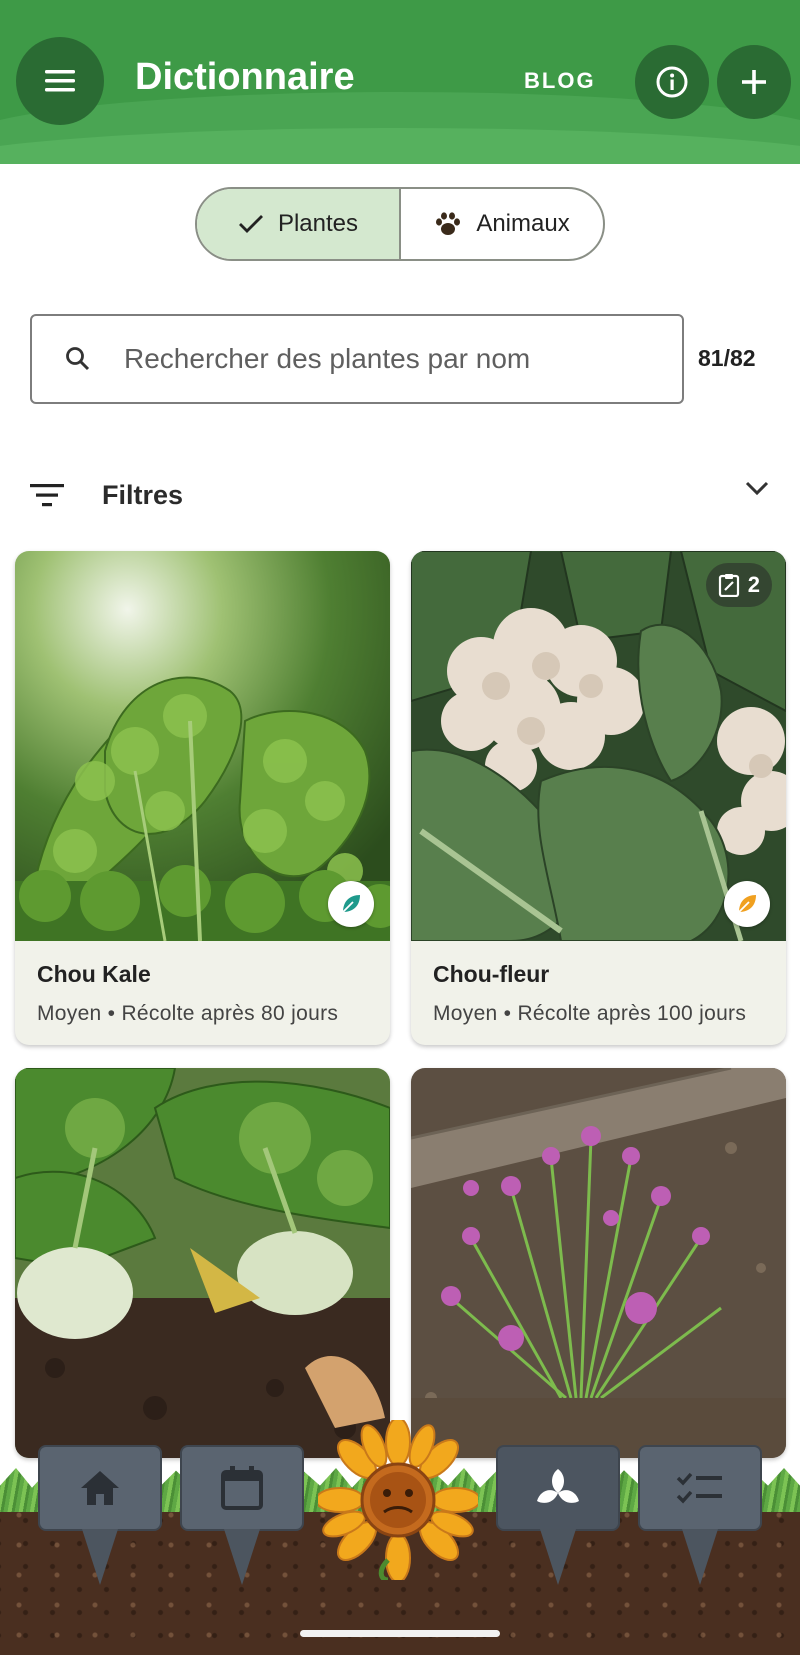 The width and height of the screenshot is (800, 1655). I want to click on plant-card-chives, so click(598, 1263).